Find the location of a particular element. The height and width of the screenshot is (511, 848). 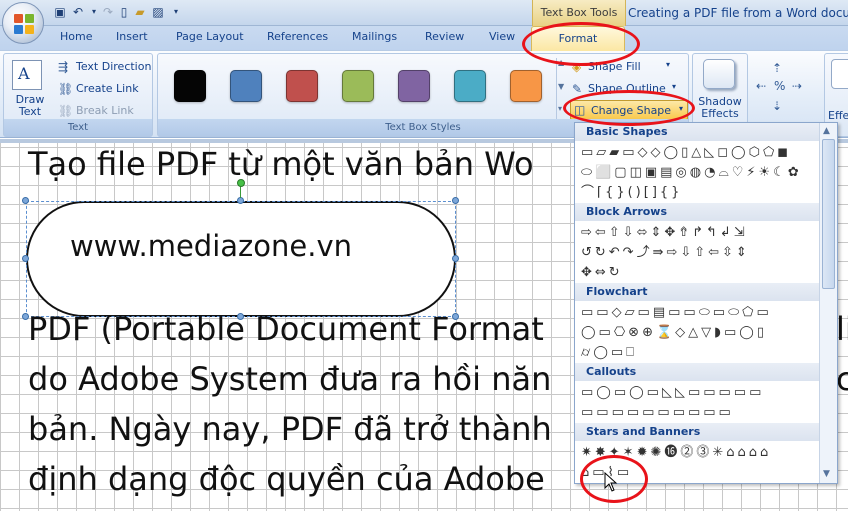

shape-row: ▭▭◇▱▭▤▭▭⬭▭⬭⬠▭ is located at coordinates (676, 312).